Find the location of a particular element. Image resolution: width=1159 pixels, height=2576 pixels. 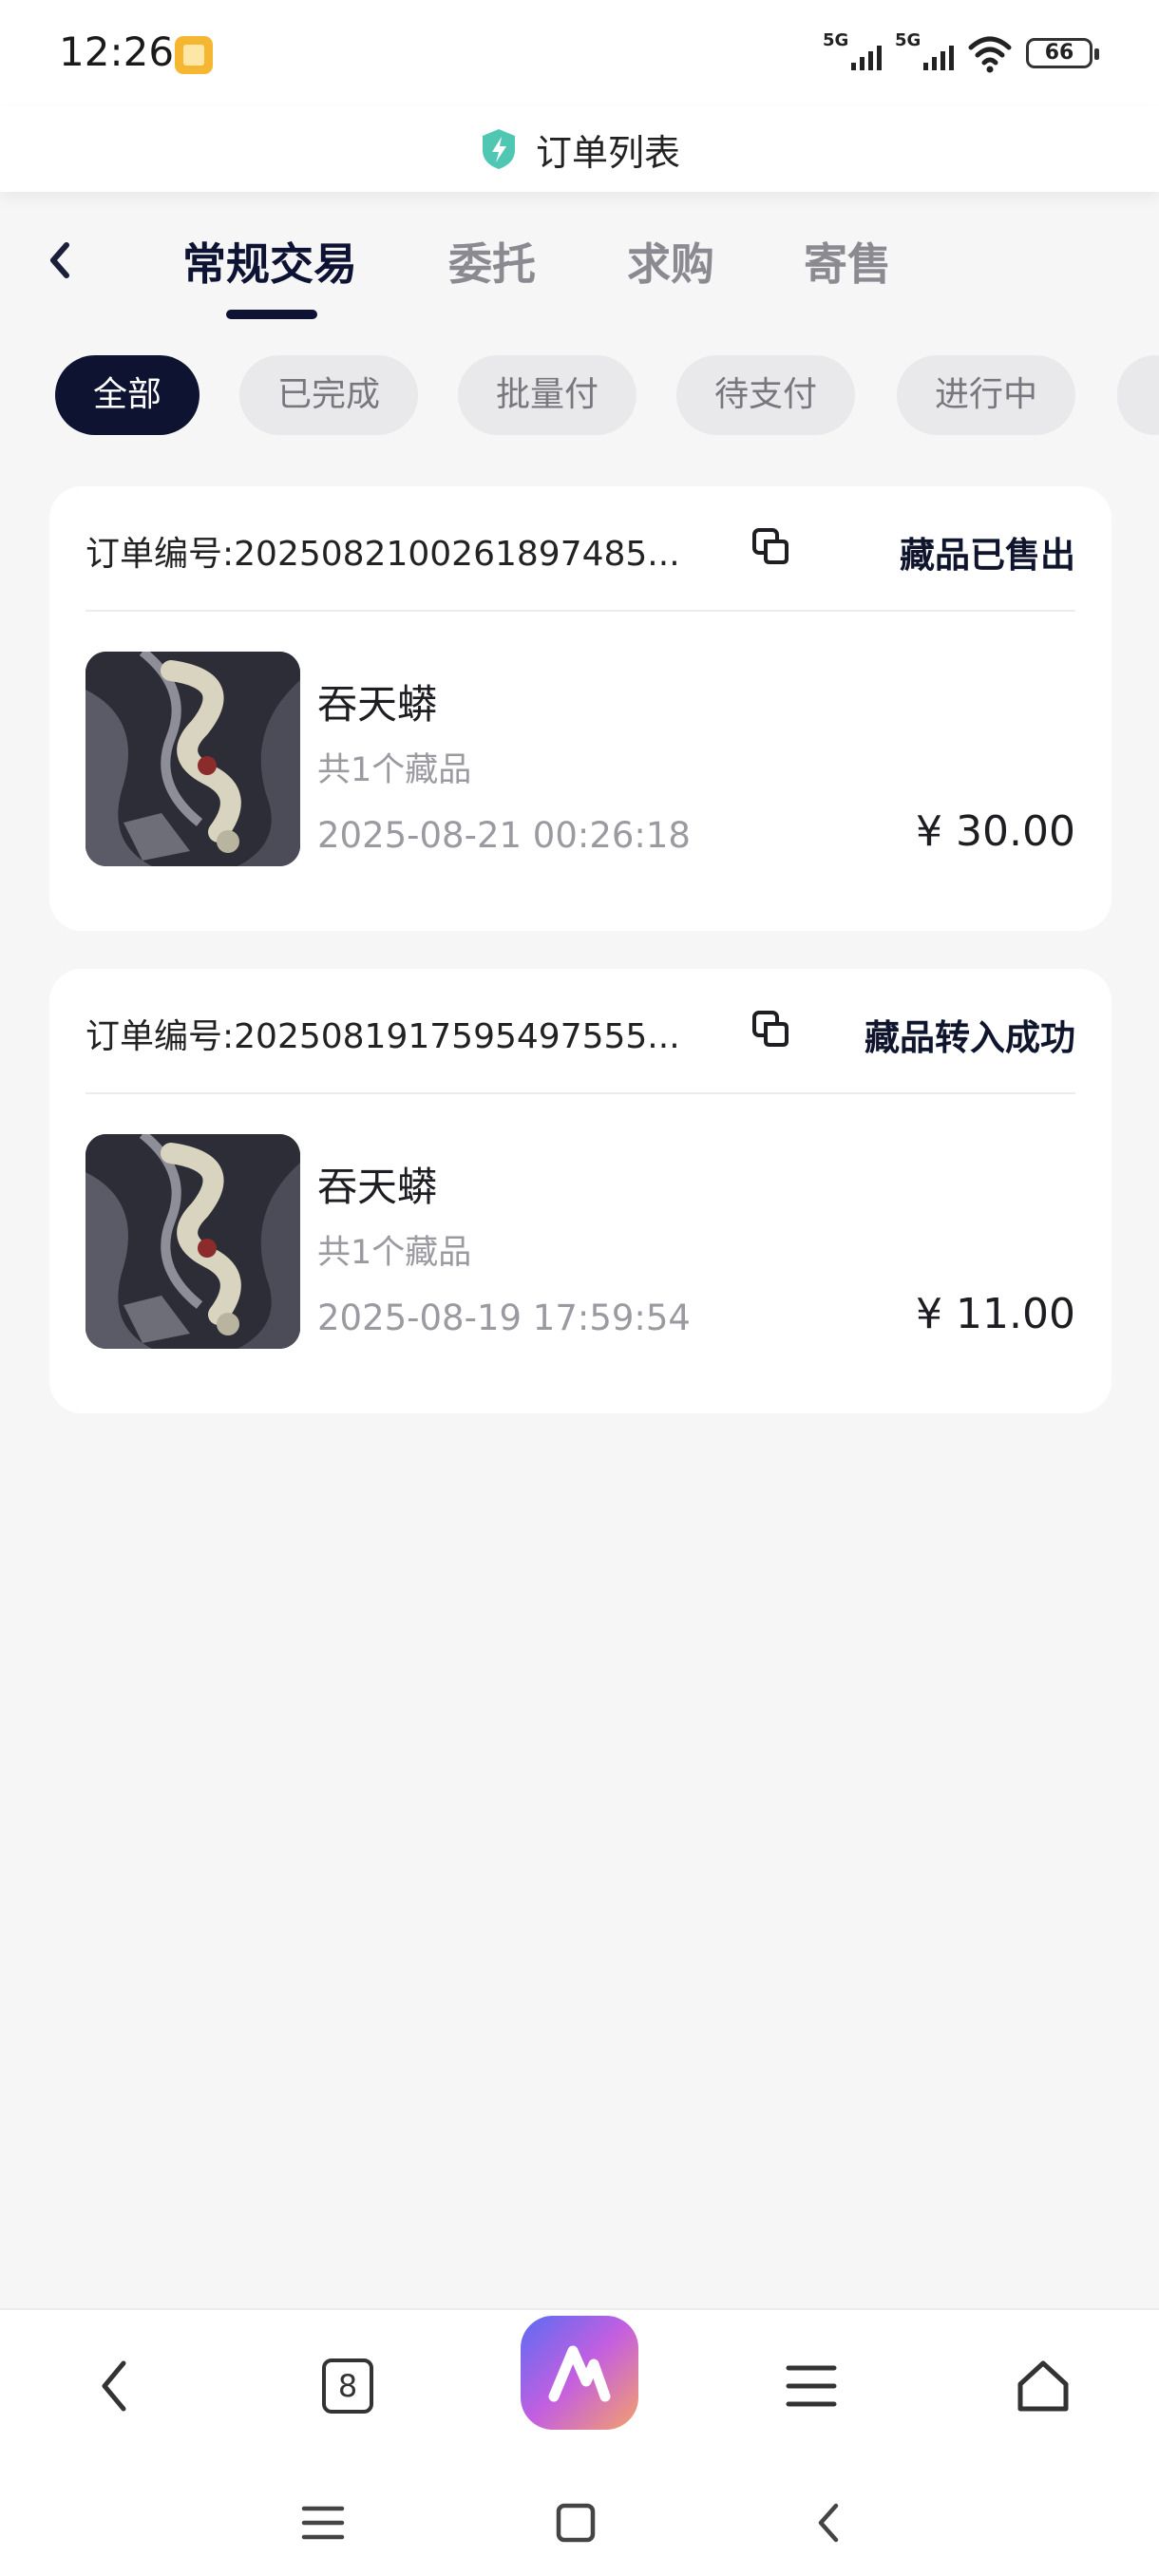

status-time: 12:26 is located at coordinates (117, 51).